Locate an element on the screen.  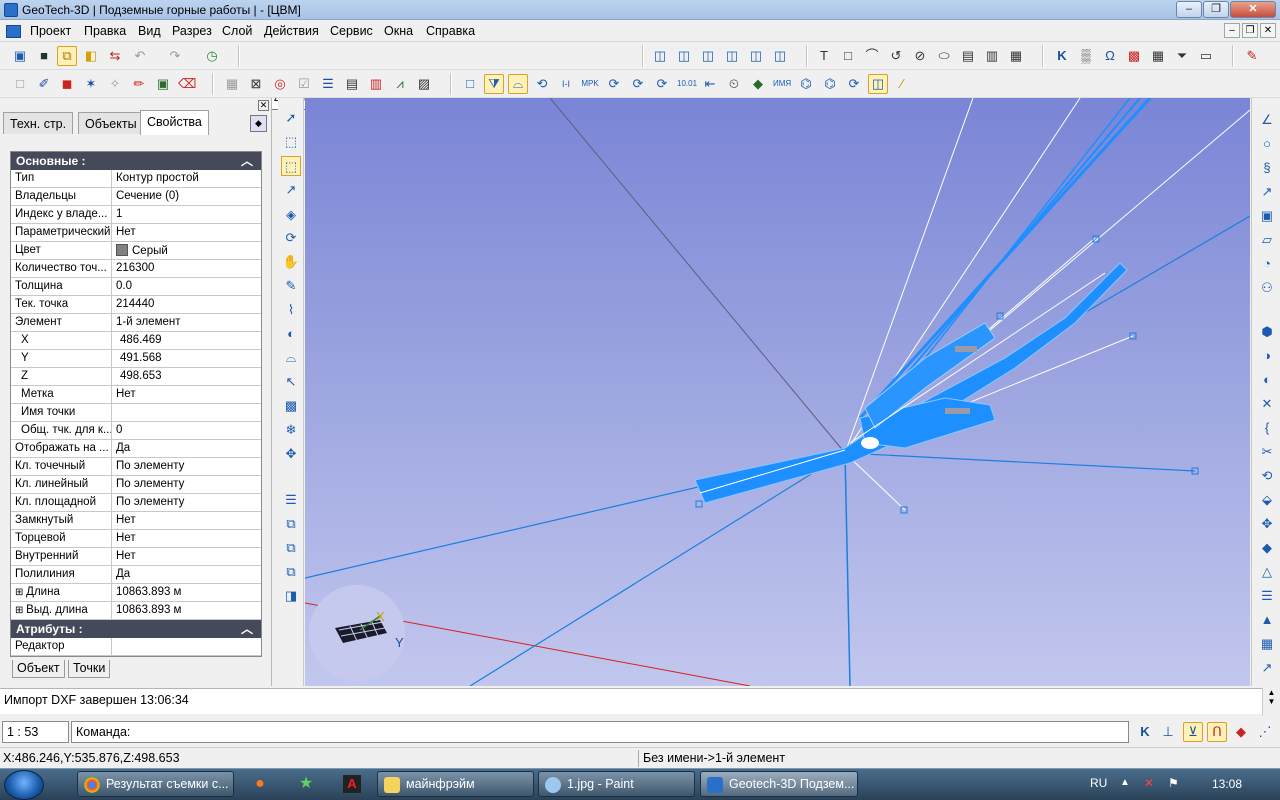
dimension-icon: I-I is located at coordinates (566, 84).